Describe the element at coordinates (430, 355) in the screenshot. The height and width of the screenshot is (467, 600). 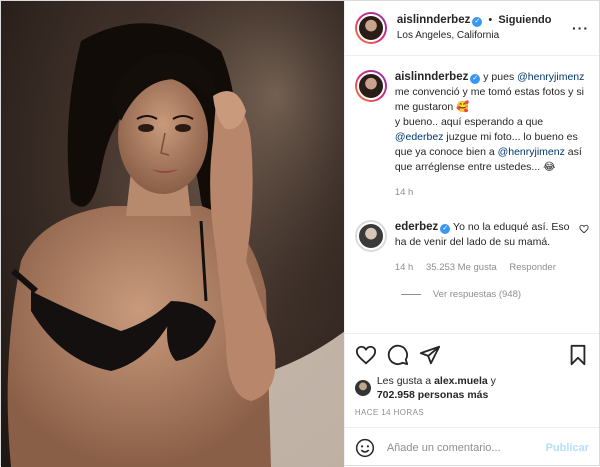
I see `share-paper-plane-icon` at that location.